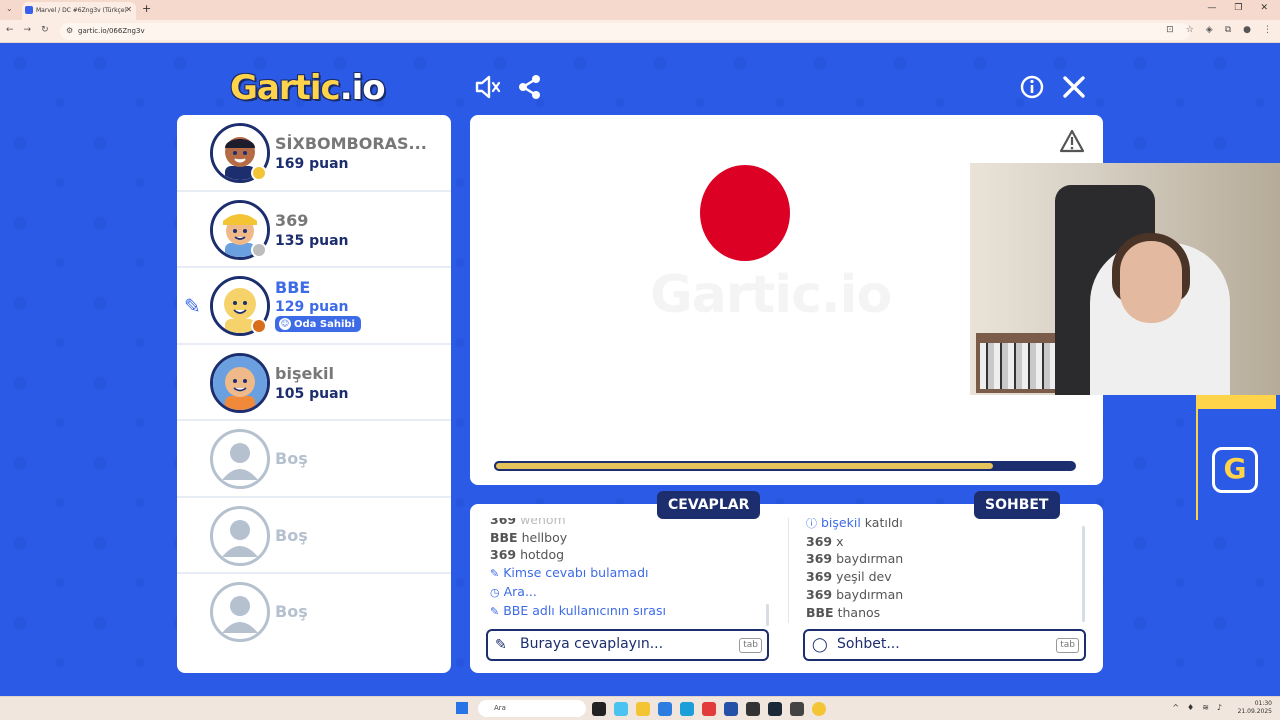 The height and width of the screenshot is (720, 1280). I want to click on report-warning-icon, so click(1072, 141).